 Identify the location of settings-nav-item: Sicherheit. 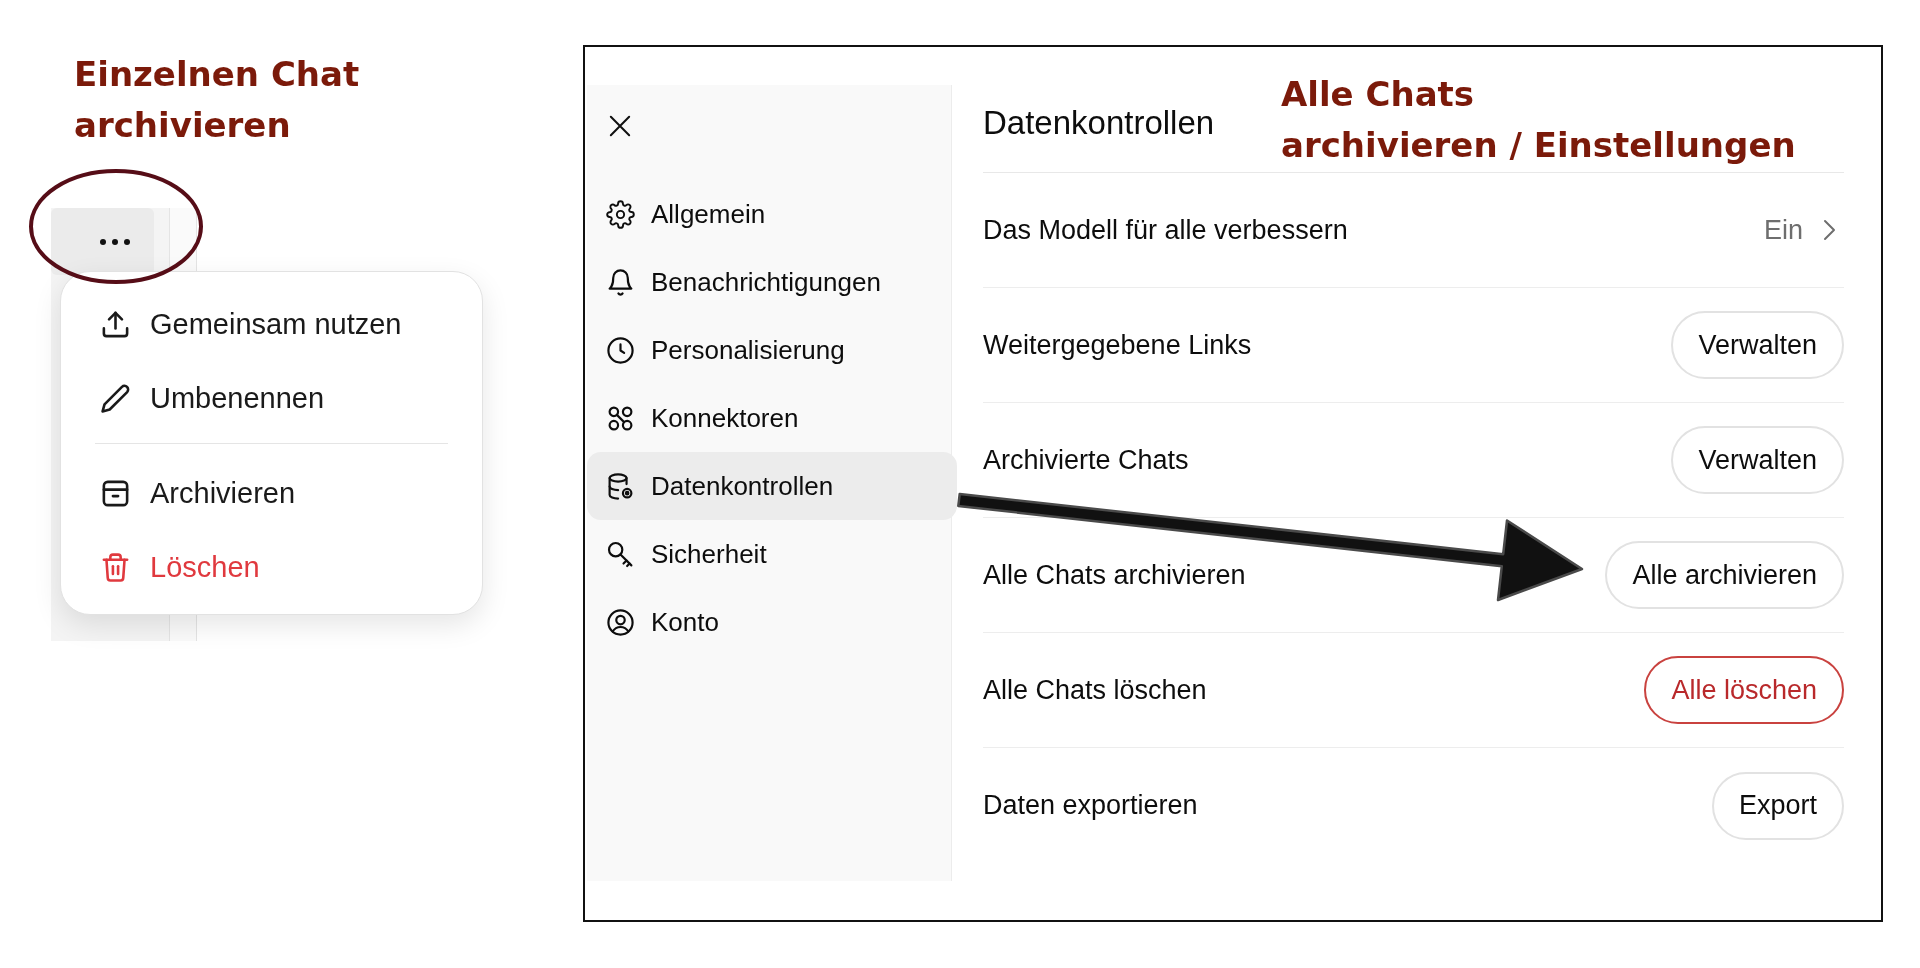
(772, 554).